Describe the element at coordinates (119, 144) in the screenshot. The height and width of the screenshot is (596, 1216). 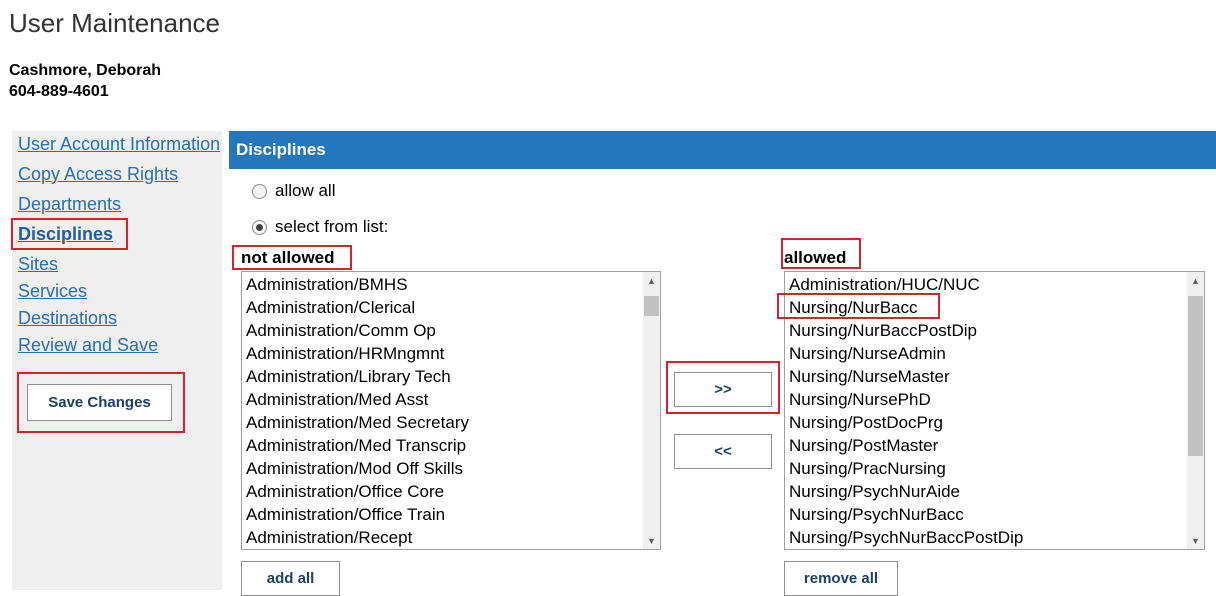
I see `sidebar-item-user-account-information: User Account Information` at that location.